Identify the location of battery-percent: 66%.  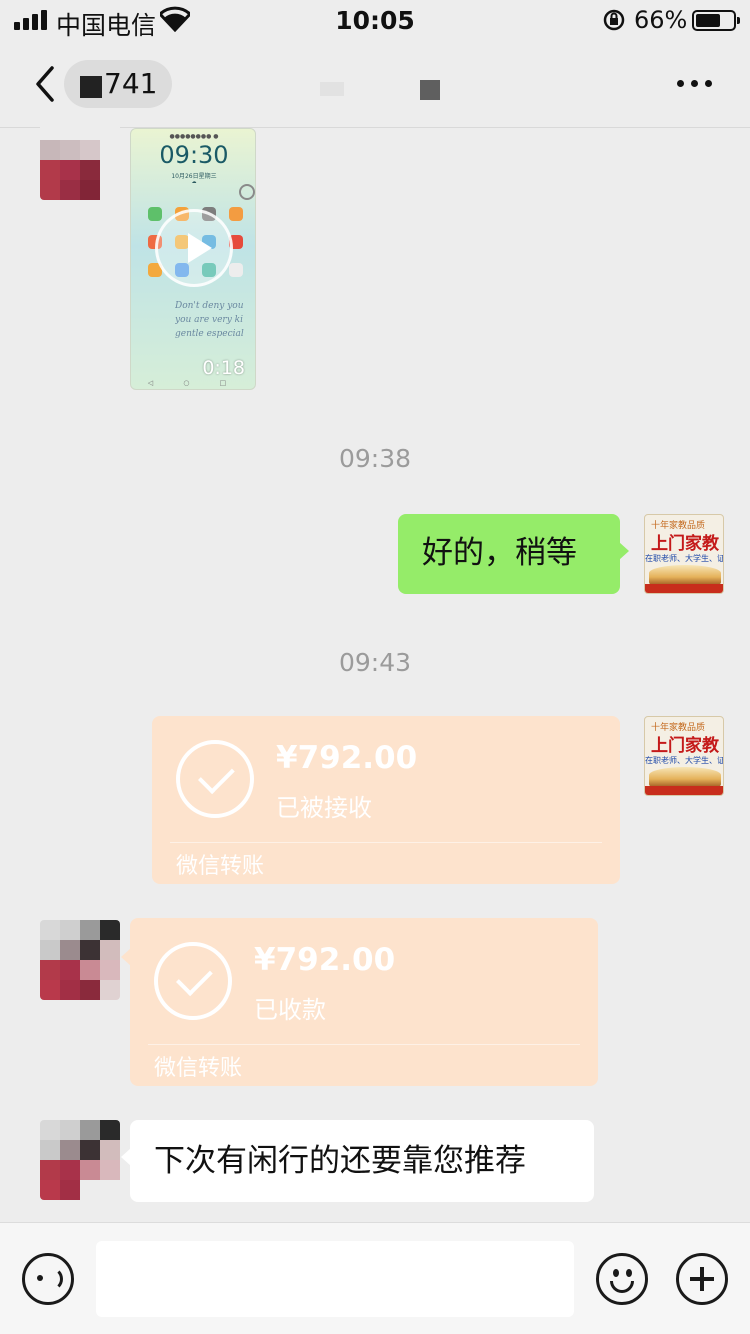
(661, 20).